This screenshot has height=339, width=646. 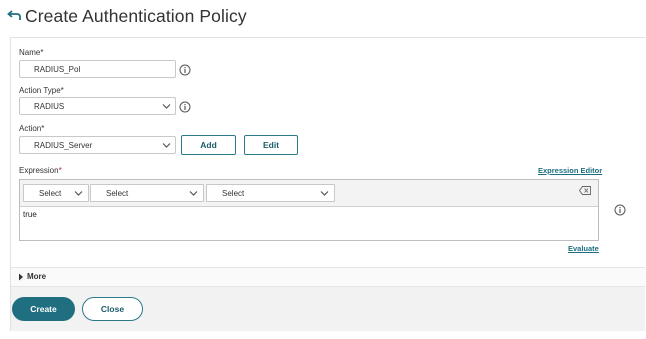 I want to click on page-title: Create Authentication Policy, so click(x=136, y=16).